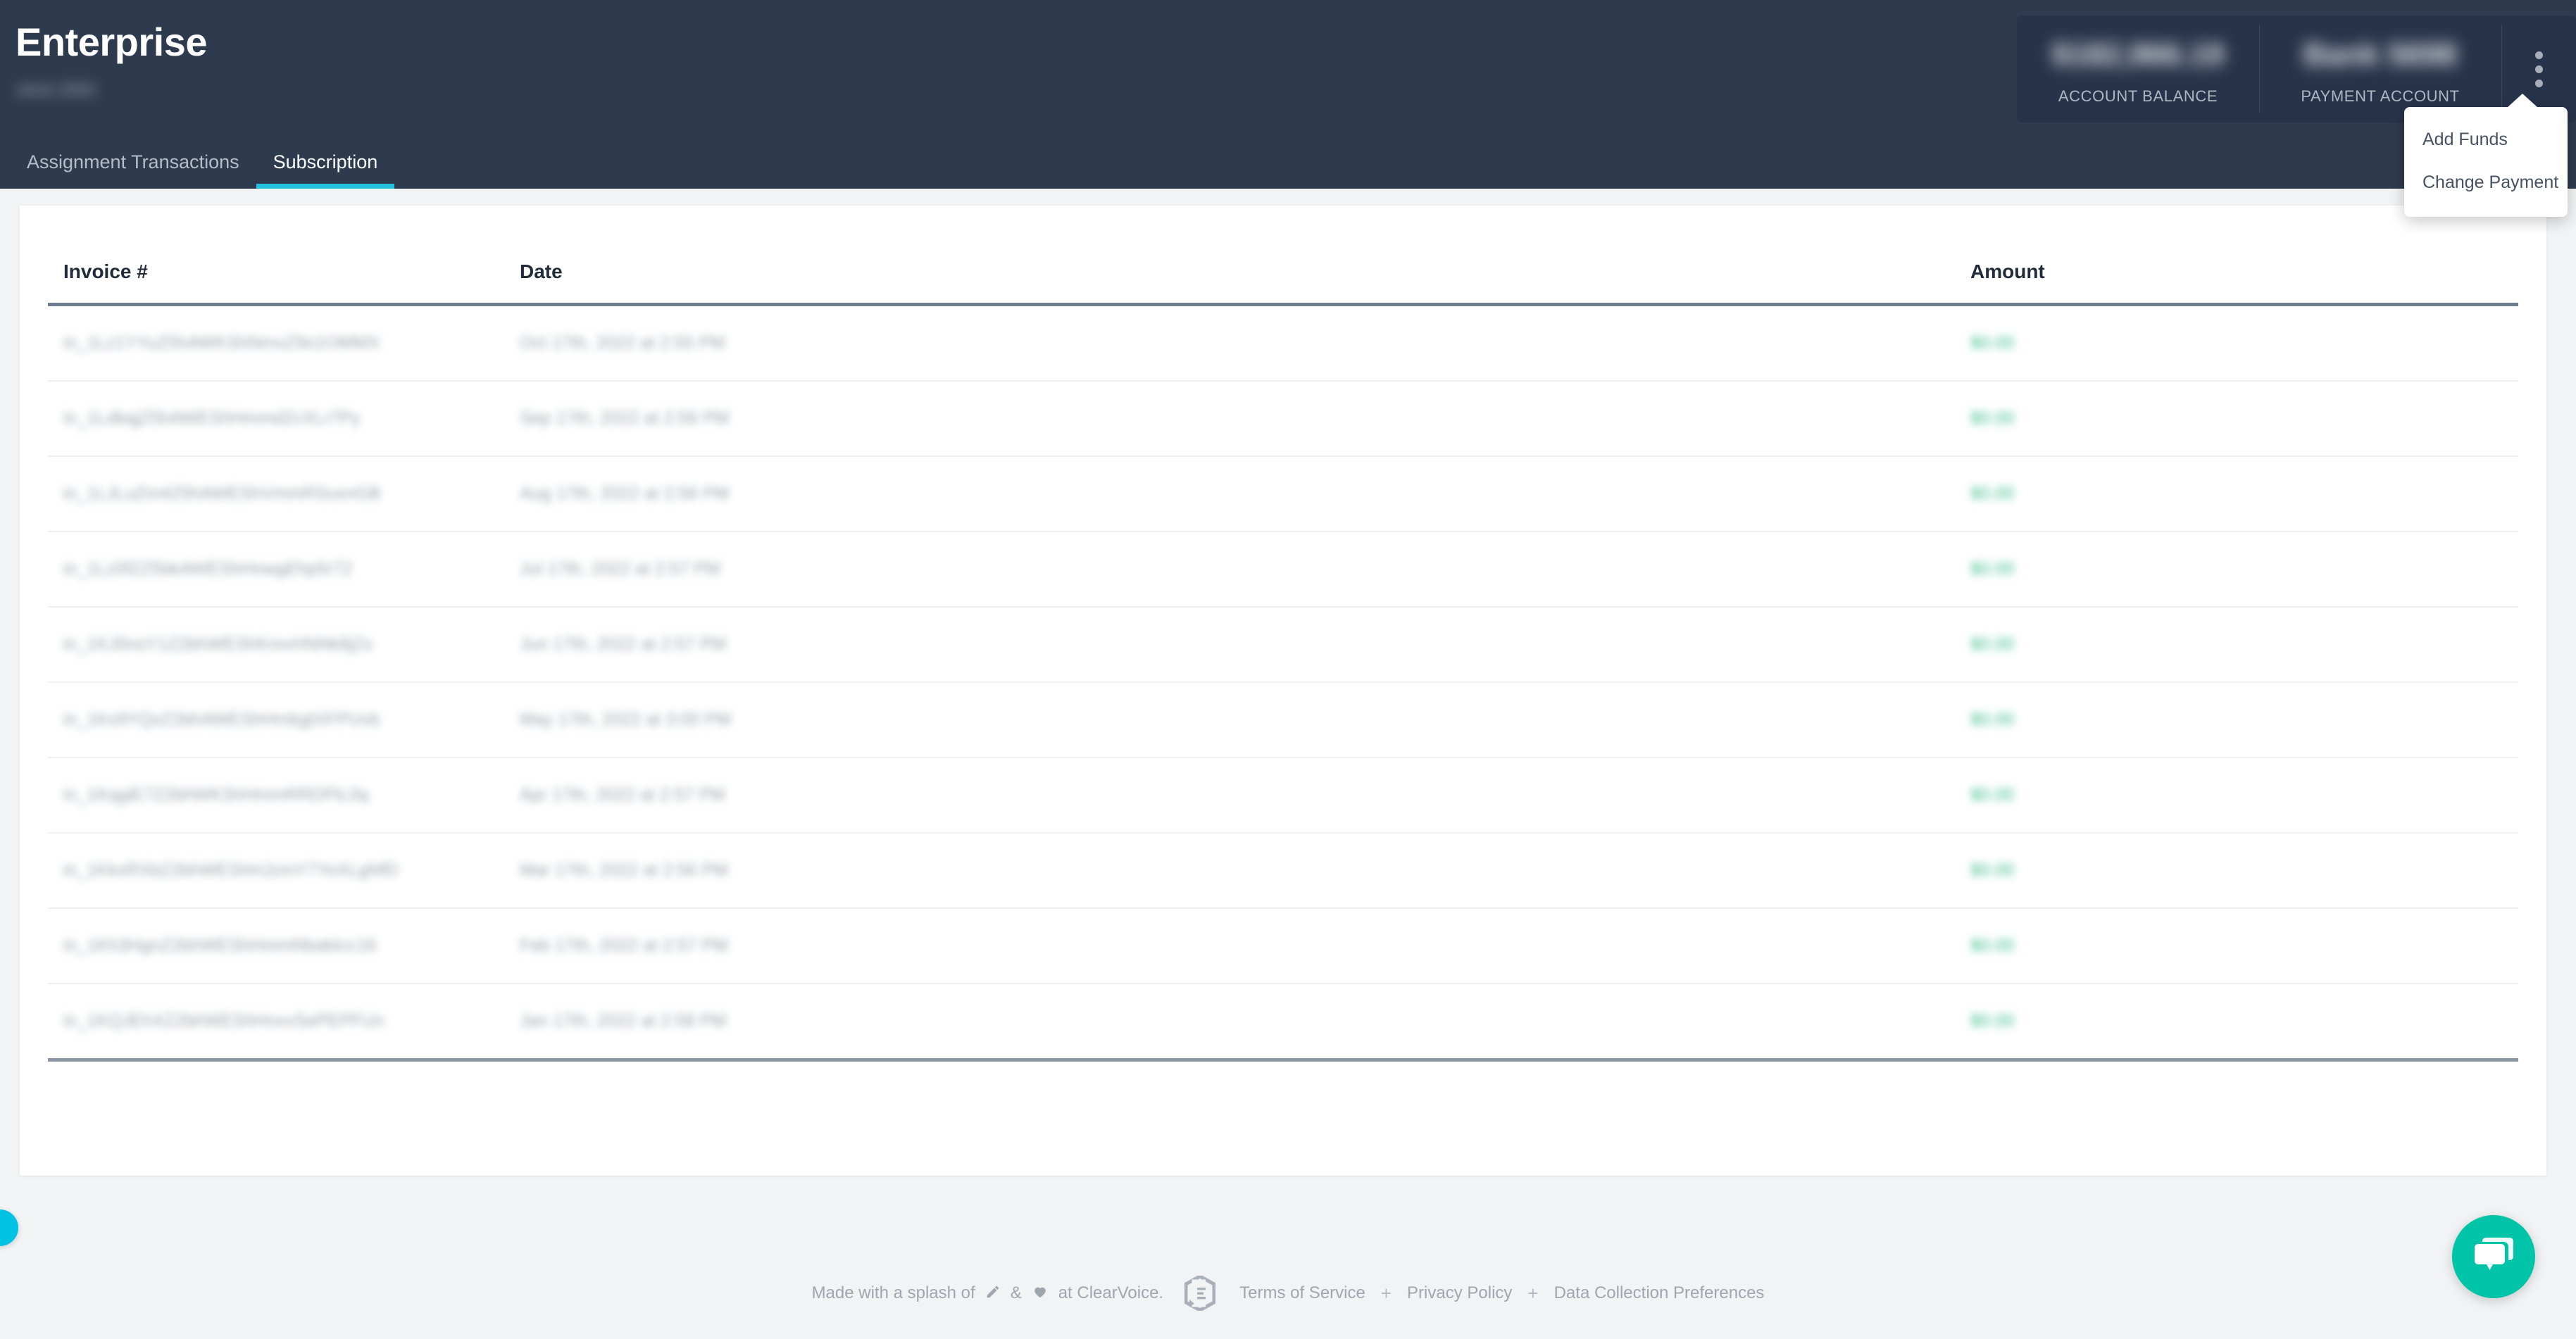 The height and width of the screenshot is (1339, 2576). I want to click on invoice-number-text: in_1KkxRXbZ2bhWEShHJzmY7YoXLgNfD, so click(231, 870).